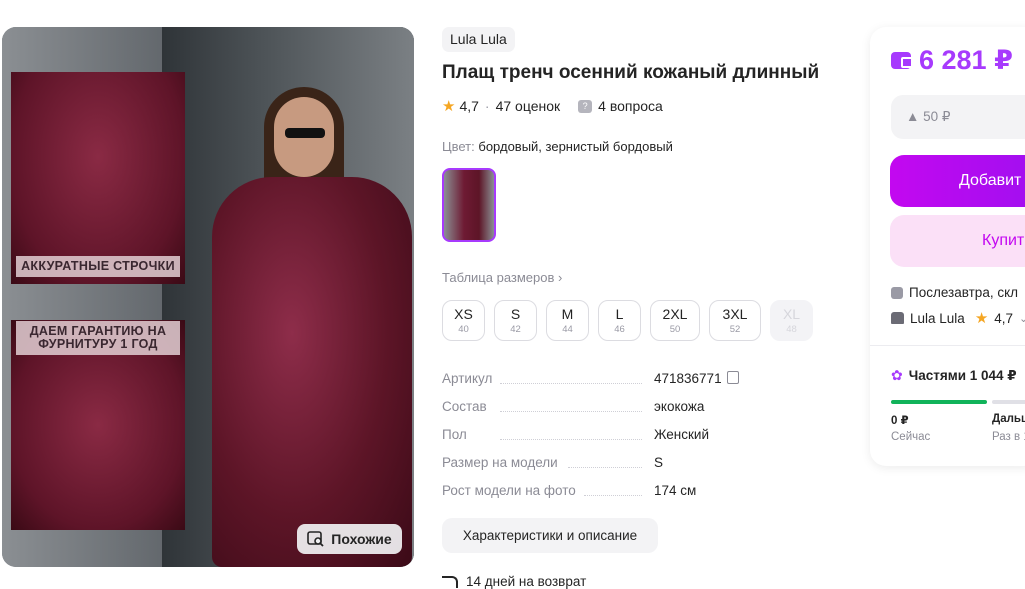 The height and width of the screenshot is (589, 1025). Describe the element at coordinates (1004, 318) in the screenshot. I see `seller-rating: 4,7` at that location.